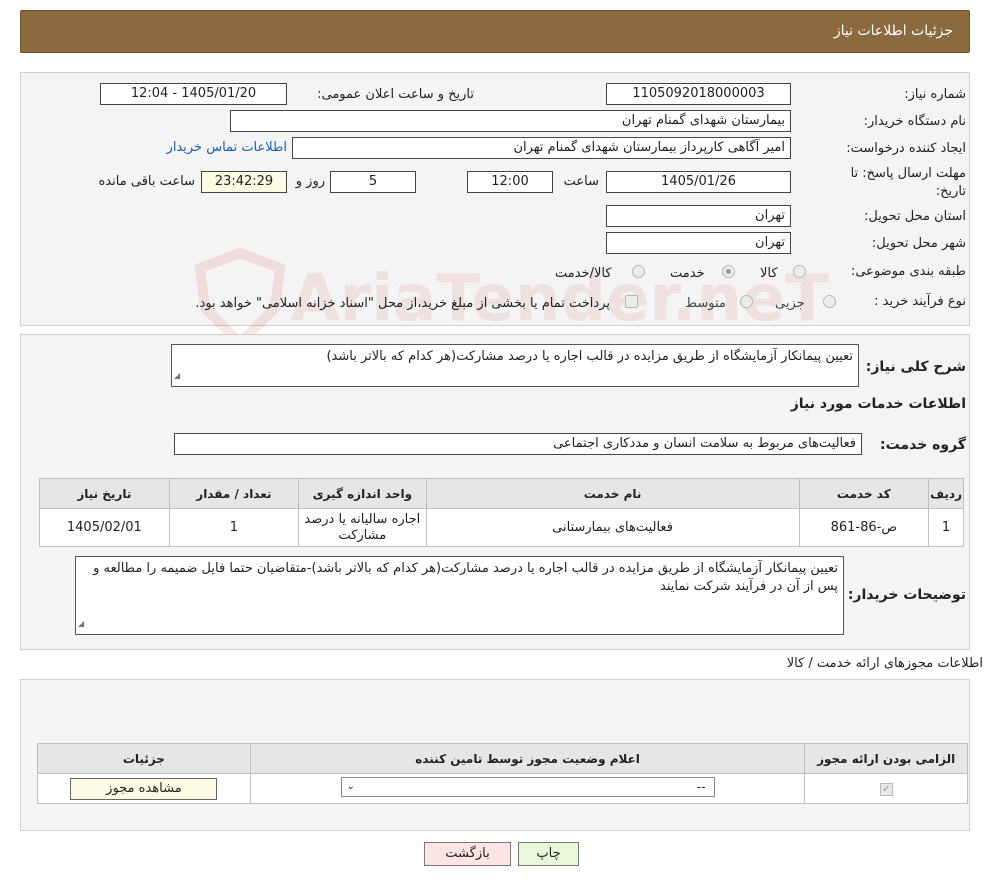 The image size is (985, 886). I want to click on view-permit-button: مشاهده مجوز, so click(144, 788).